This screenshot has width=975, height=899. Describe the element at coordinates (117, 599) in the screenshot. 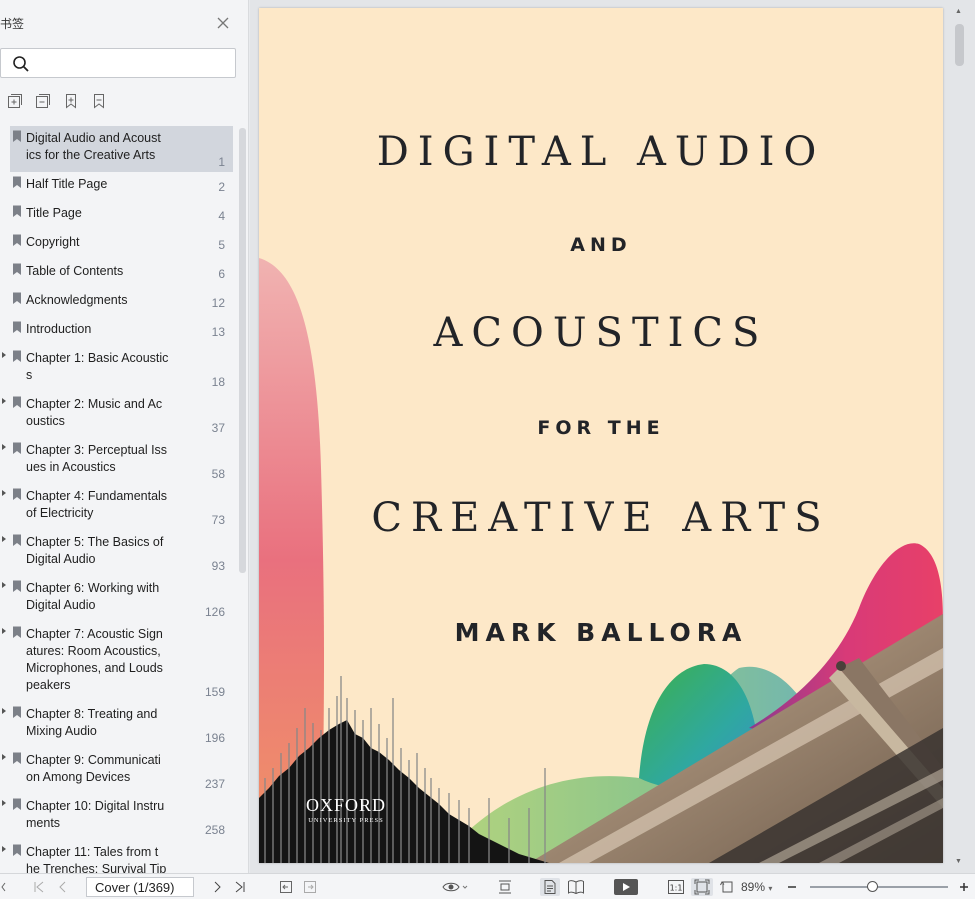

I see `bookmark-item: Chapter 6: Working with Digital Audio 126` at that location.